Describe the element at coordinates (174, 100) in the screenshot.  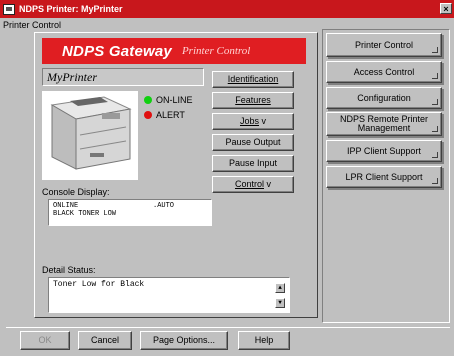
I see `online-status-label: ON-LINE` at that location.